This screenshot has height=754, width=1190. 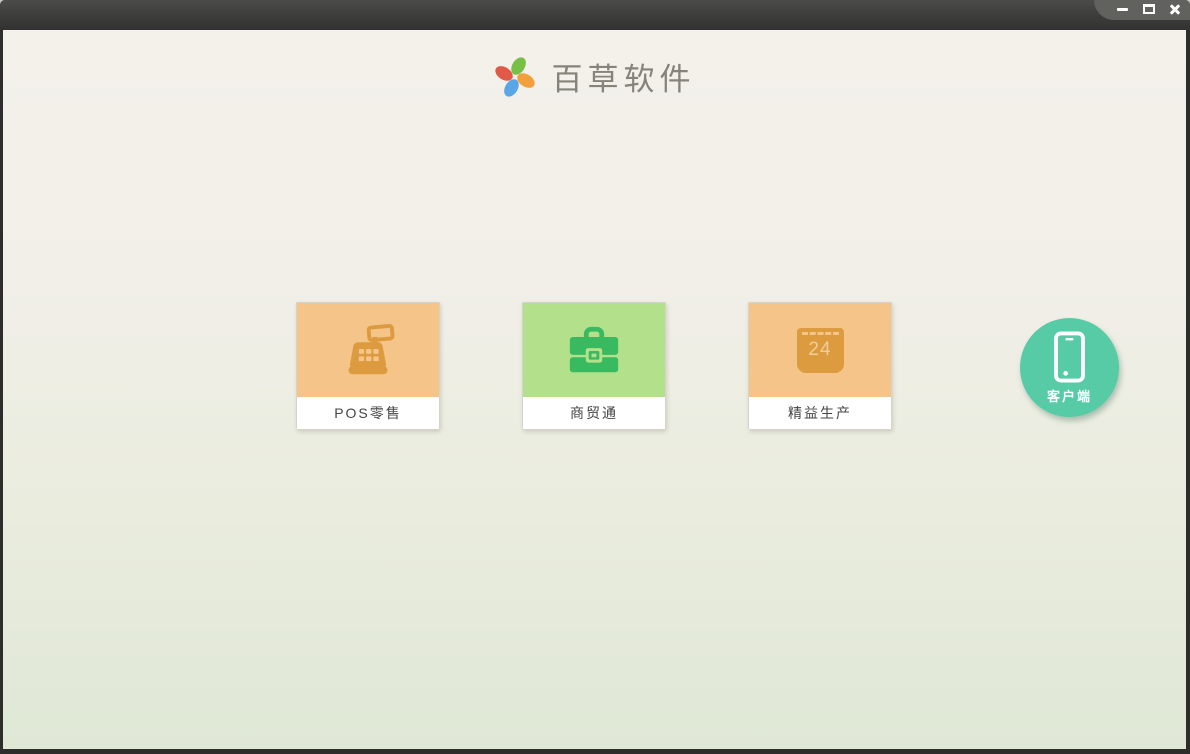 I want to click on calendar-binding, so click(x=820, y=333).